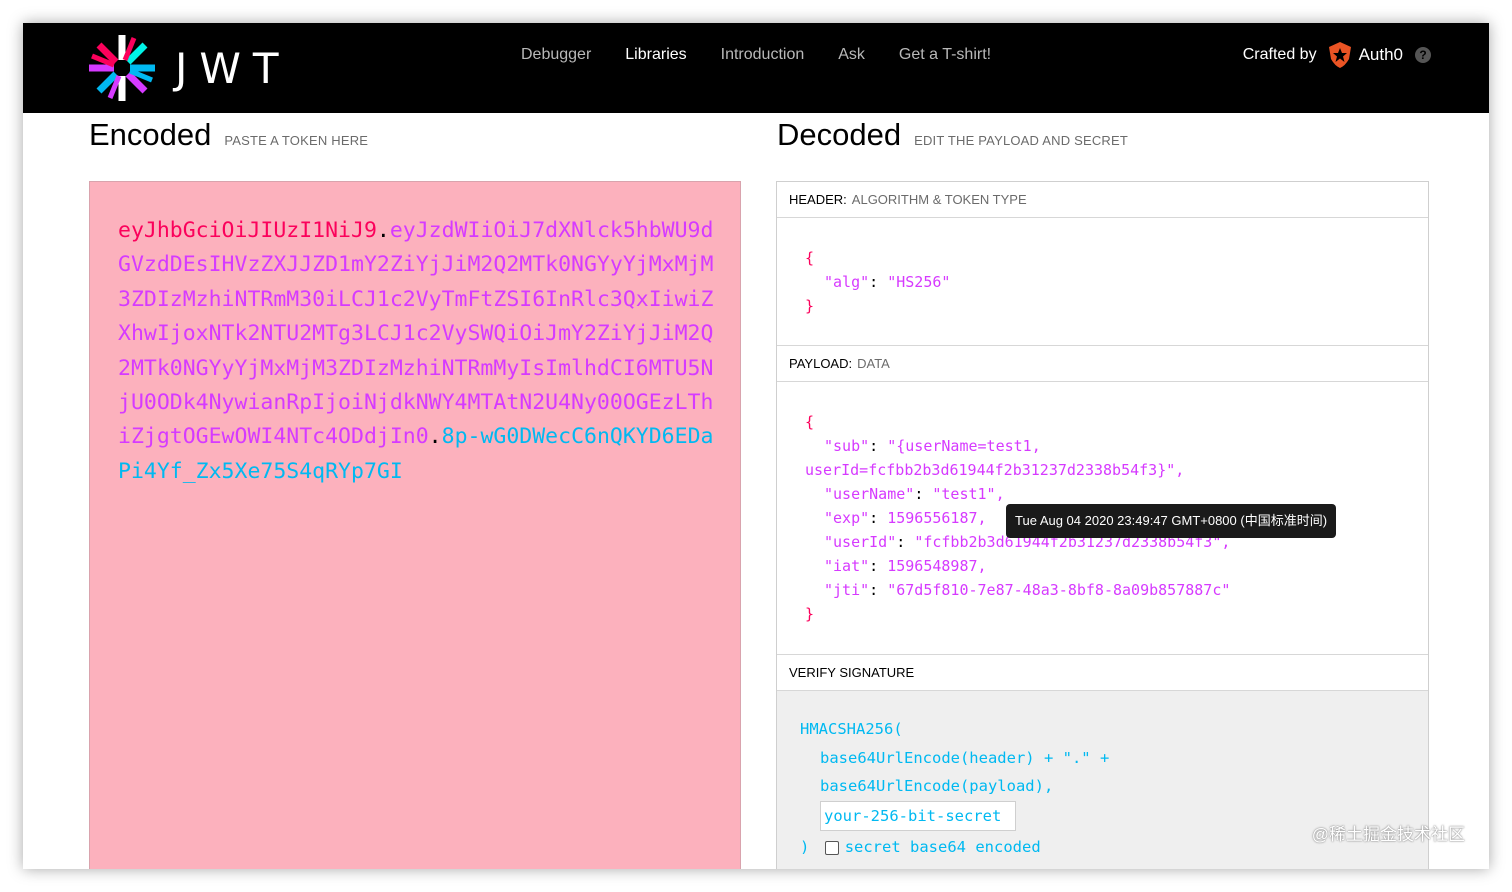 This screenshot has height=892, width=1512. I want to click on decoded-title: Decoded, so click(839, 134).